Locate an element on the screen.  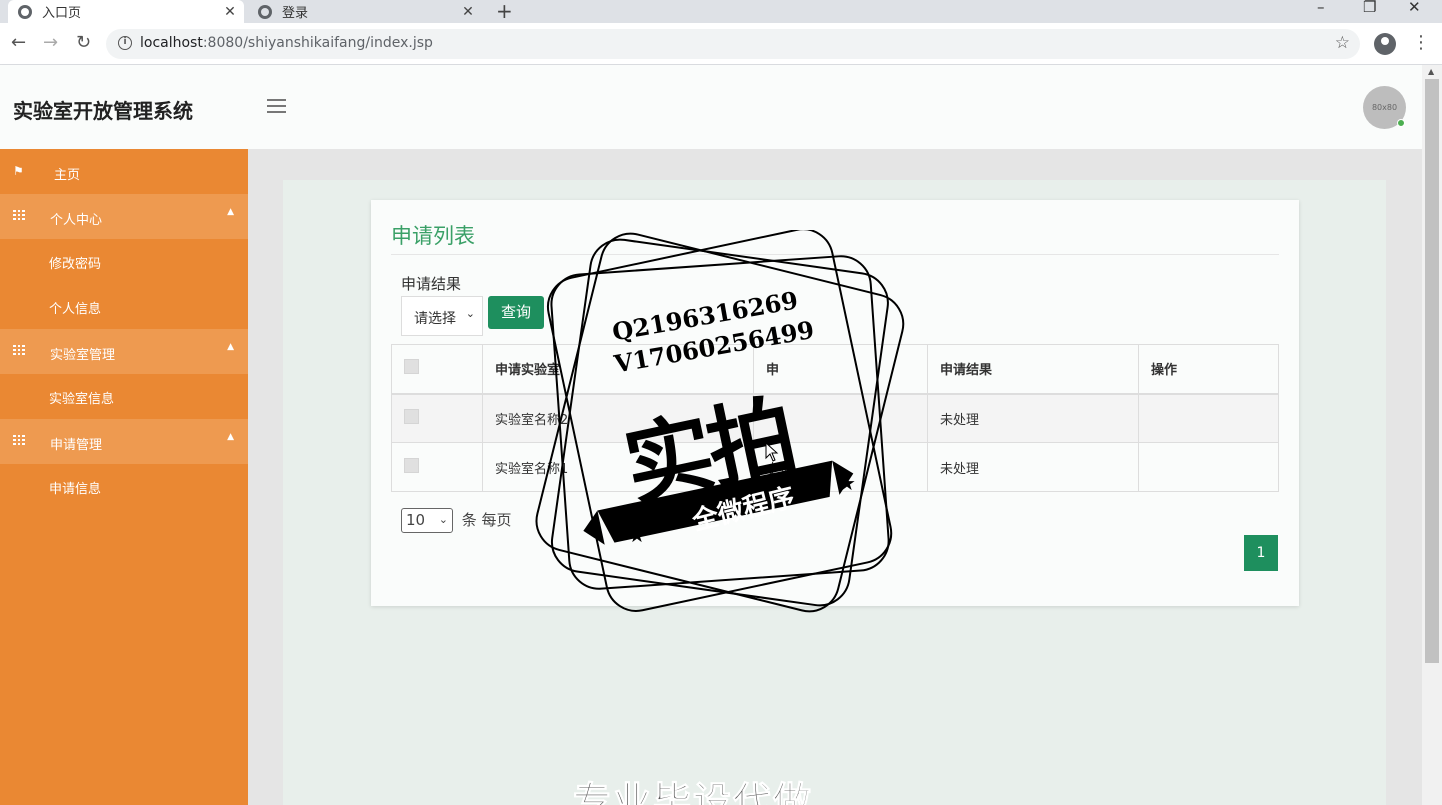
filter-label: 申请结果 is located at coordinates (431, 284).